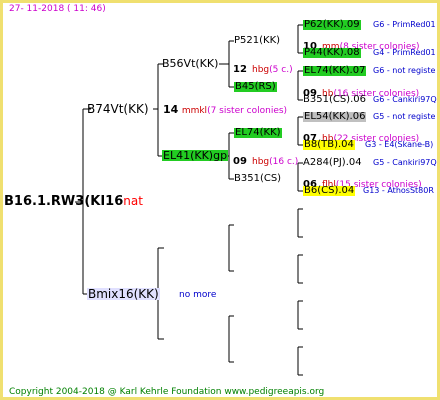  What do you see at coordinates (261, 70) in the screenshot?
I see `sire-sire-mark: hbg` at bounding box center [261, 70].